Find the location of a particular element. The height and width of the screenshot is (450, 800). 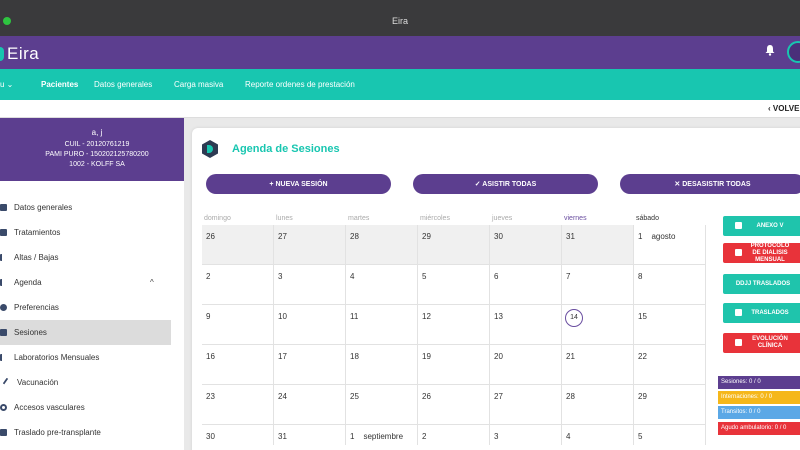

calendar-day-cell: 16 is located at coordinates (238, 365).